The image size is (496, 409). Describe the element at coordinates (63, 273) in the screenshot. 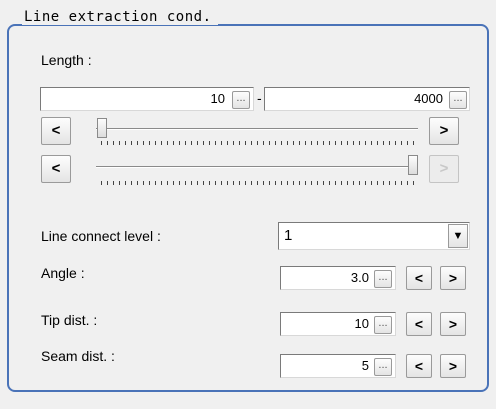

I see `angle-label: Angle :` at that location.